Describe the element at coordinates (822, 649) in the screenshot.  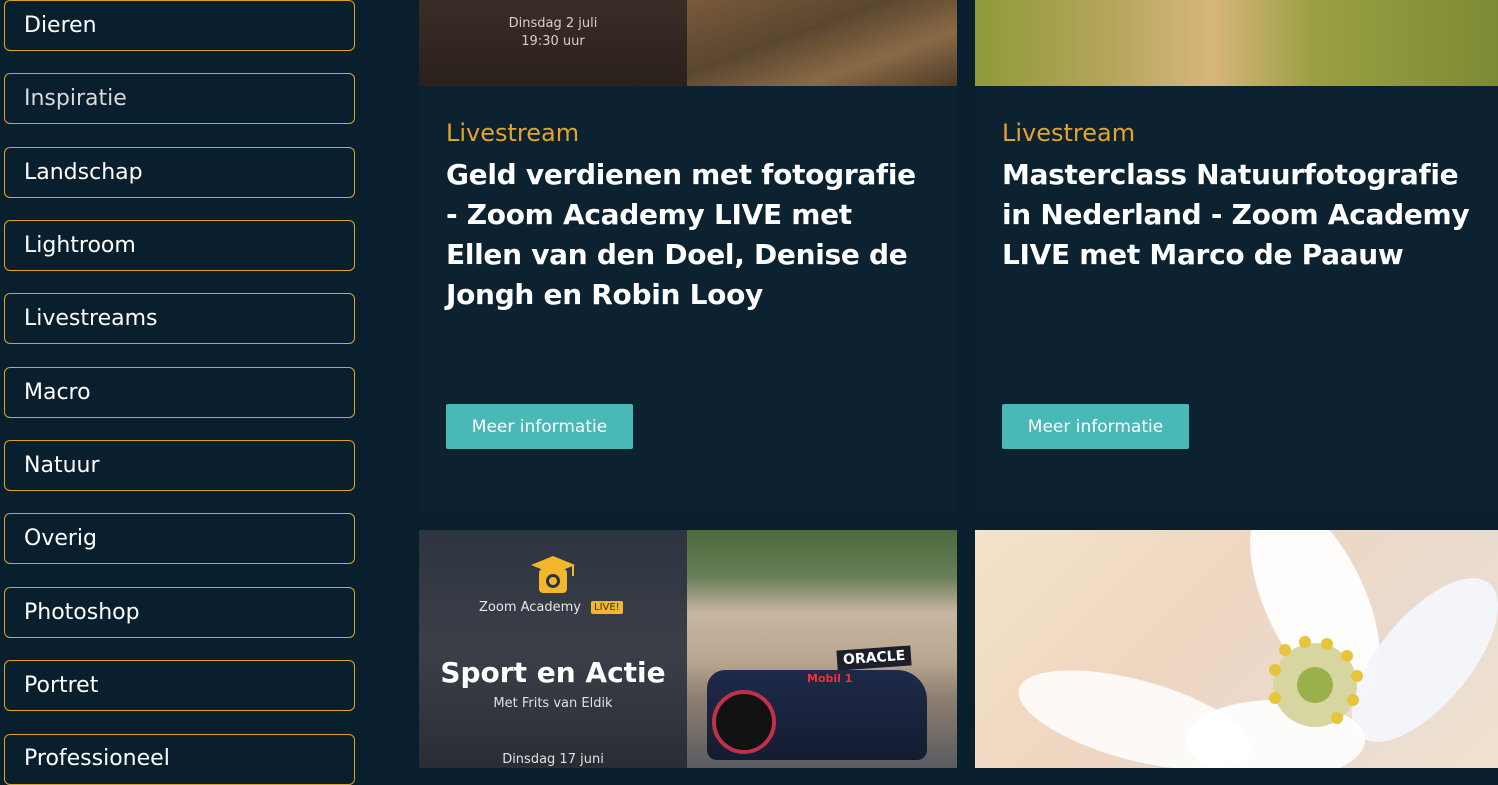
I see `race-photo: ORACLE Mobil 1` at that location.